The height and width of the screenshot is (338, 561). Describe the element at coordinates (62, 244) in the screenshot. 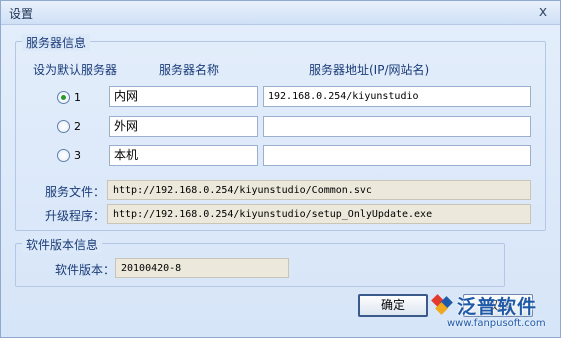

I see `version-info-legend: 软件版本信息` at that location.